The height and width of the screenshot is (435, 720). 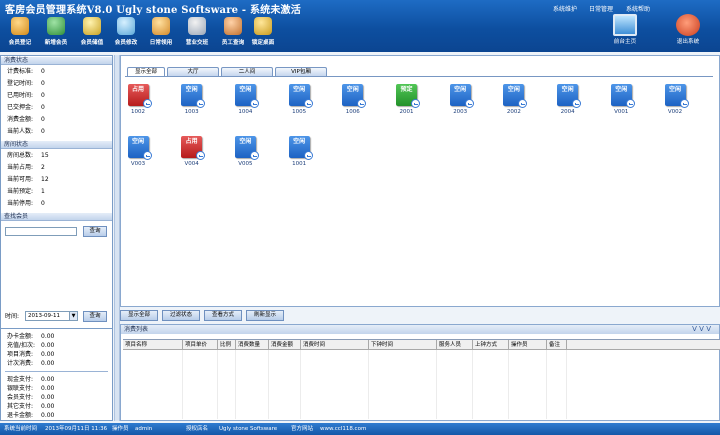 I want to click on view-mode-button: 查看方式, so click(x=223, y=315).